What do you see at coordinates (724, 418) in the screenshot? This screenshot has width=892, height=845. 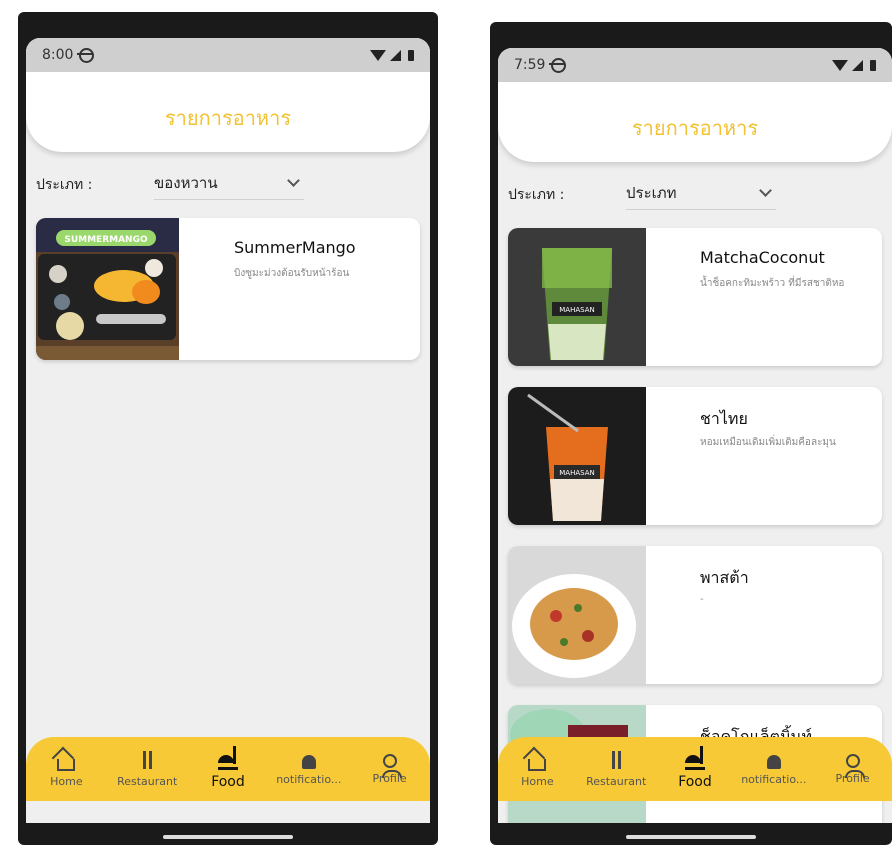 I see `food-title: ชาไทย` at bounding box center [724, 418].